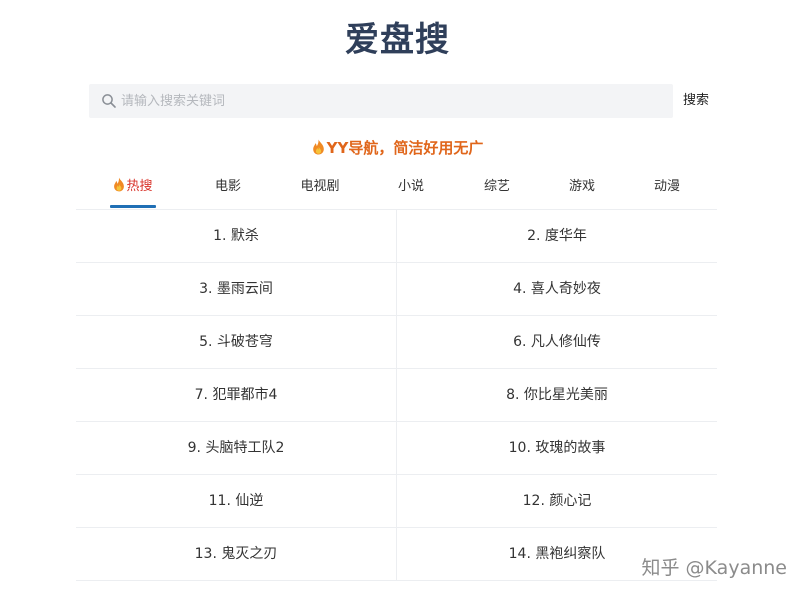 This screenshot has width=805, height=600. I want to click on table-row: 7. 犯罪都市4 8. 你比星光美丽, so click(396, 395).